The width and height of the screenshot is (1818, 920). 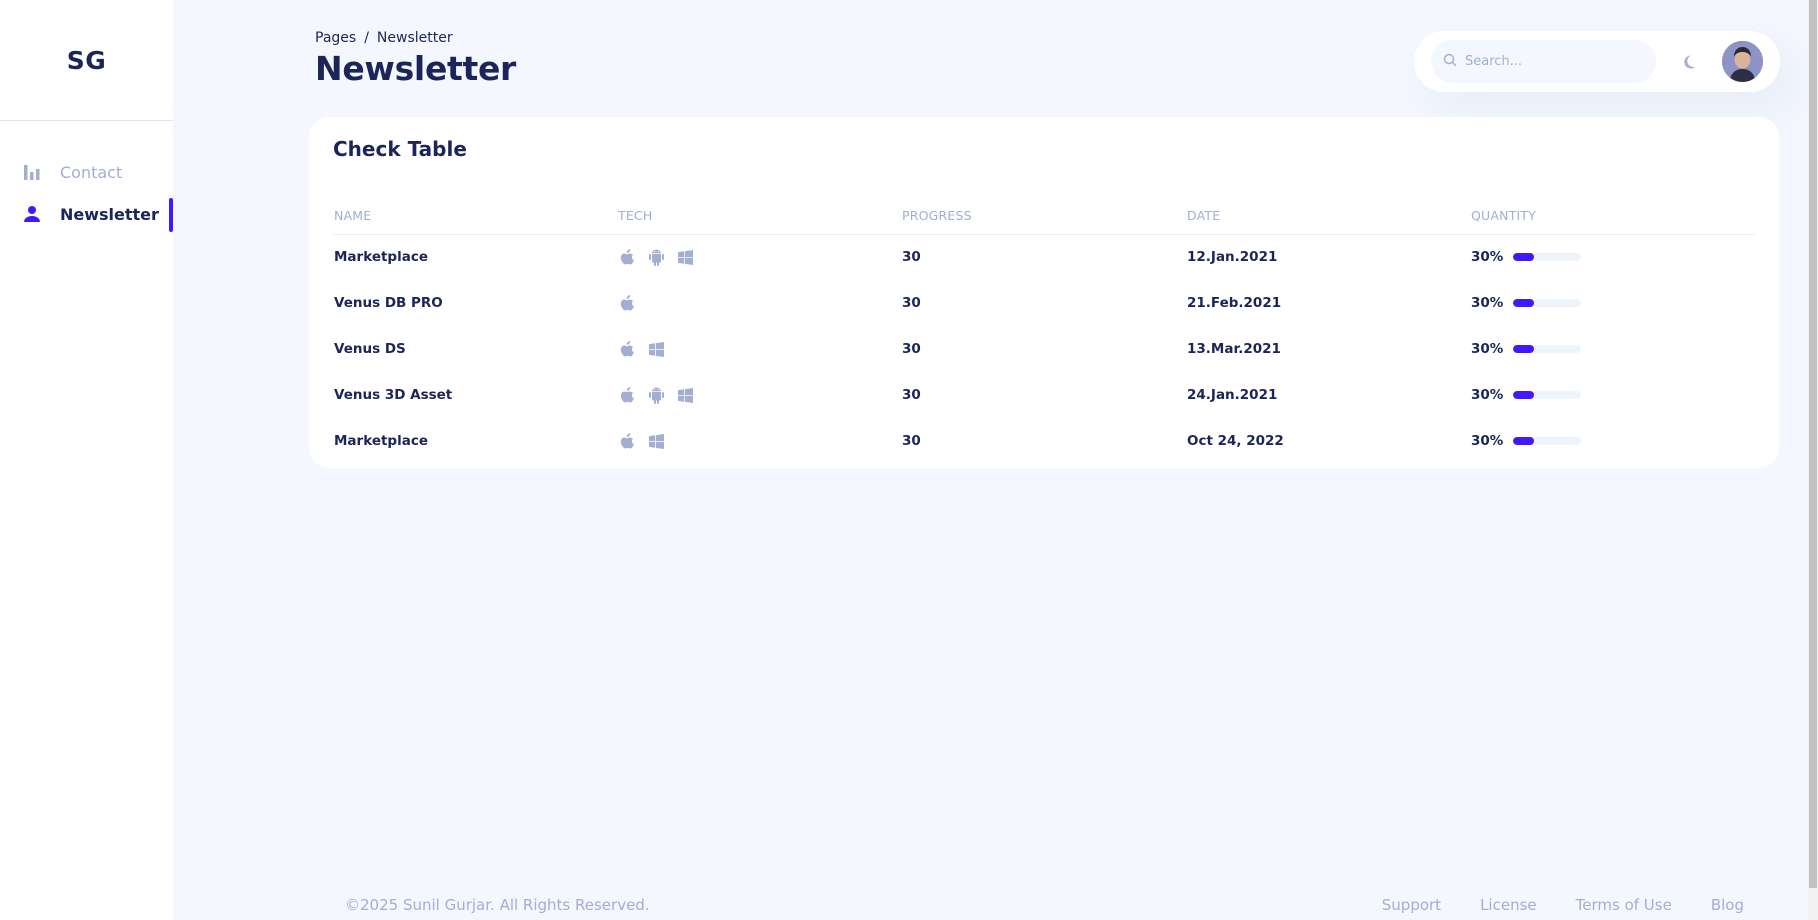 I want to click on row-date: 13.Mar.2021, so click(x=1234, y=349).